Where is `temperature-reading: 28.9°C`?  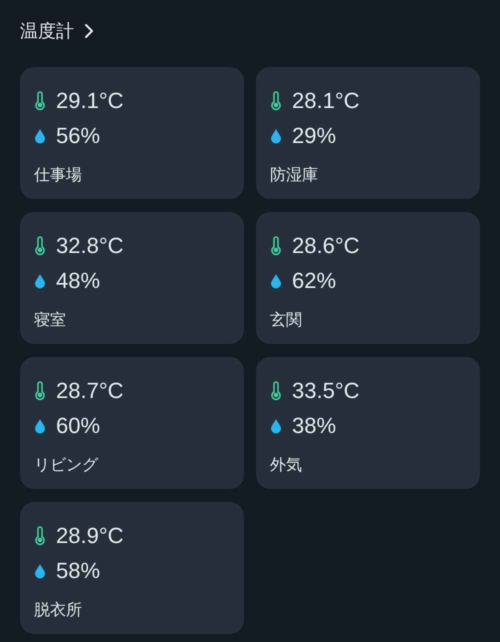
temperature-reading: 28.9°C is located at coordinates (90, 535).